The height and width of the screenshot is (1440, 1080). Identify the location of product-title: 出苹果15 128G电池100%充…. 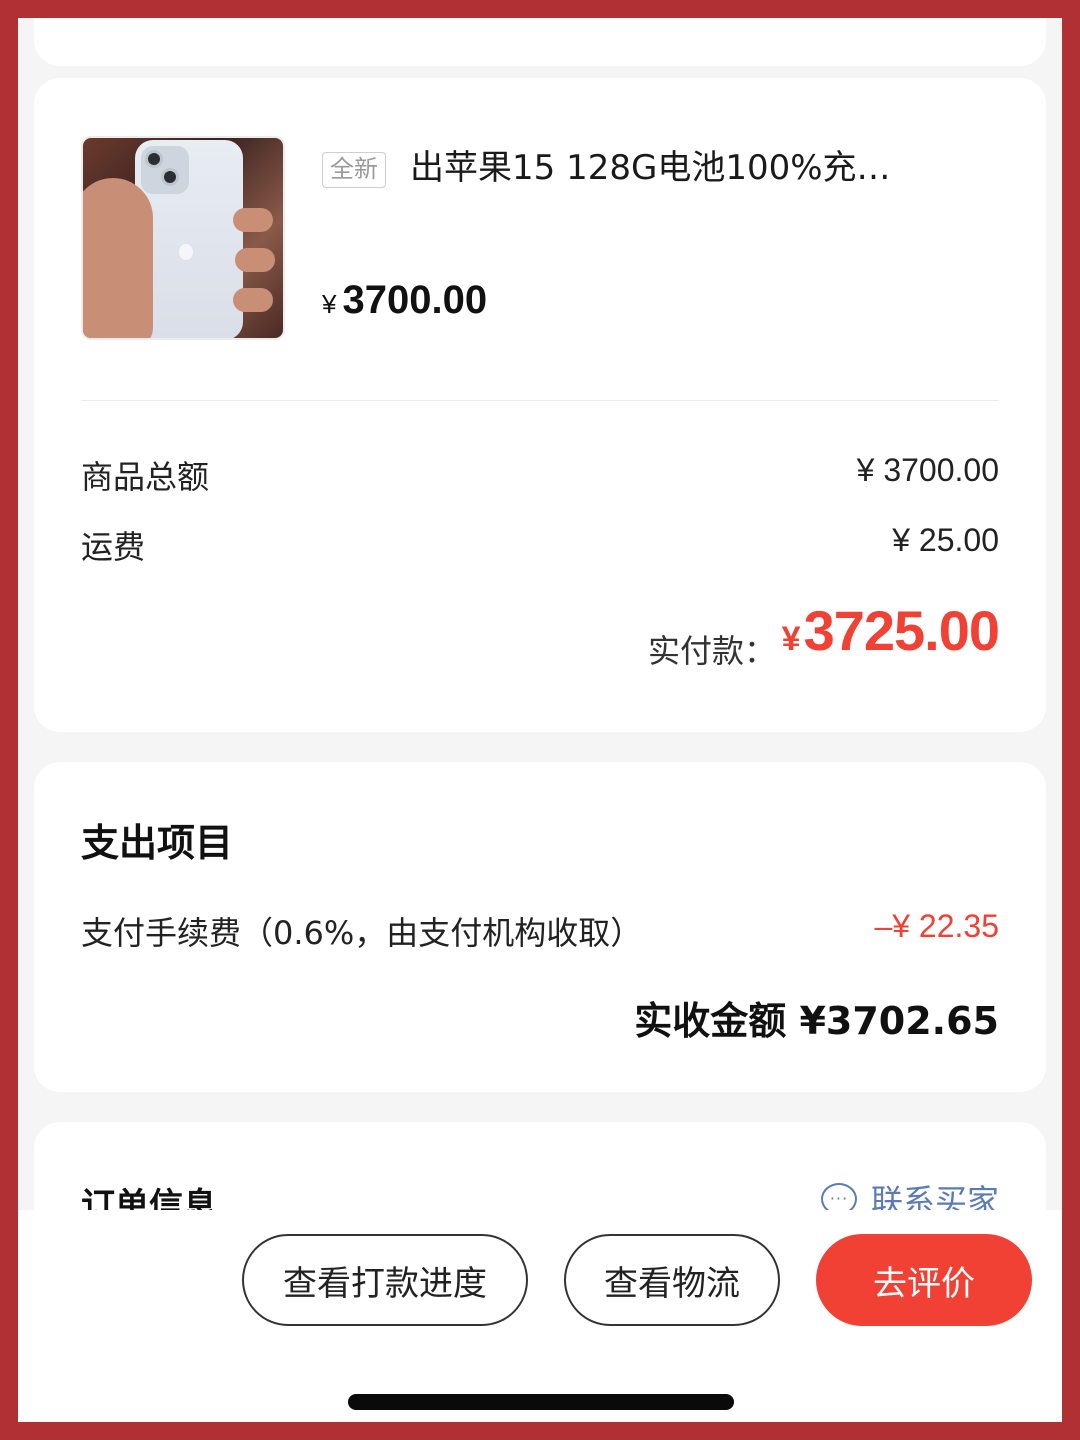
(690, 168).